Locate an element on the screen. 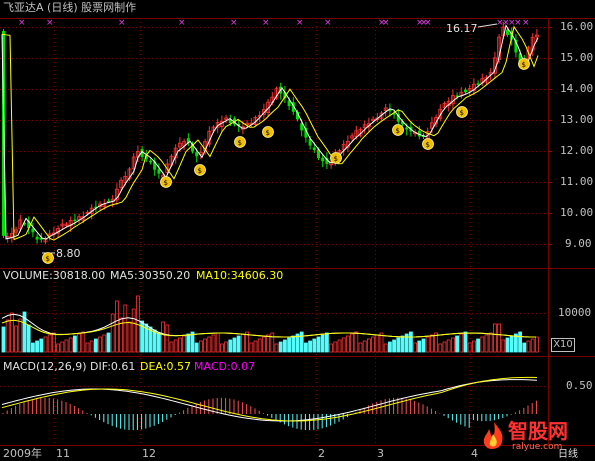  date-label: 2 is located at coordinates (321, 453).